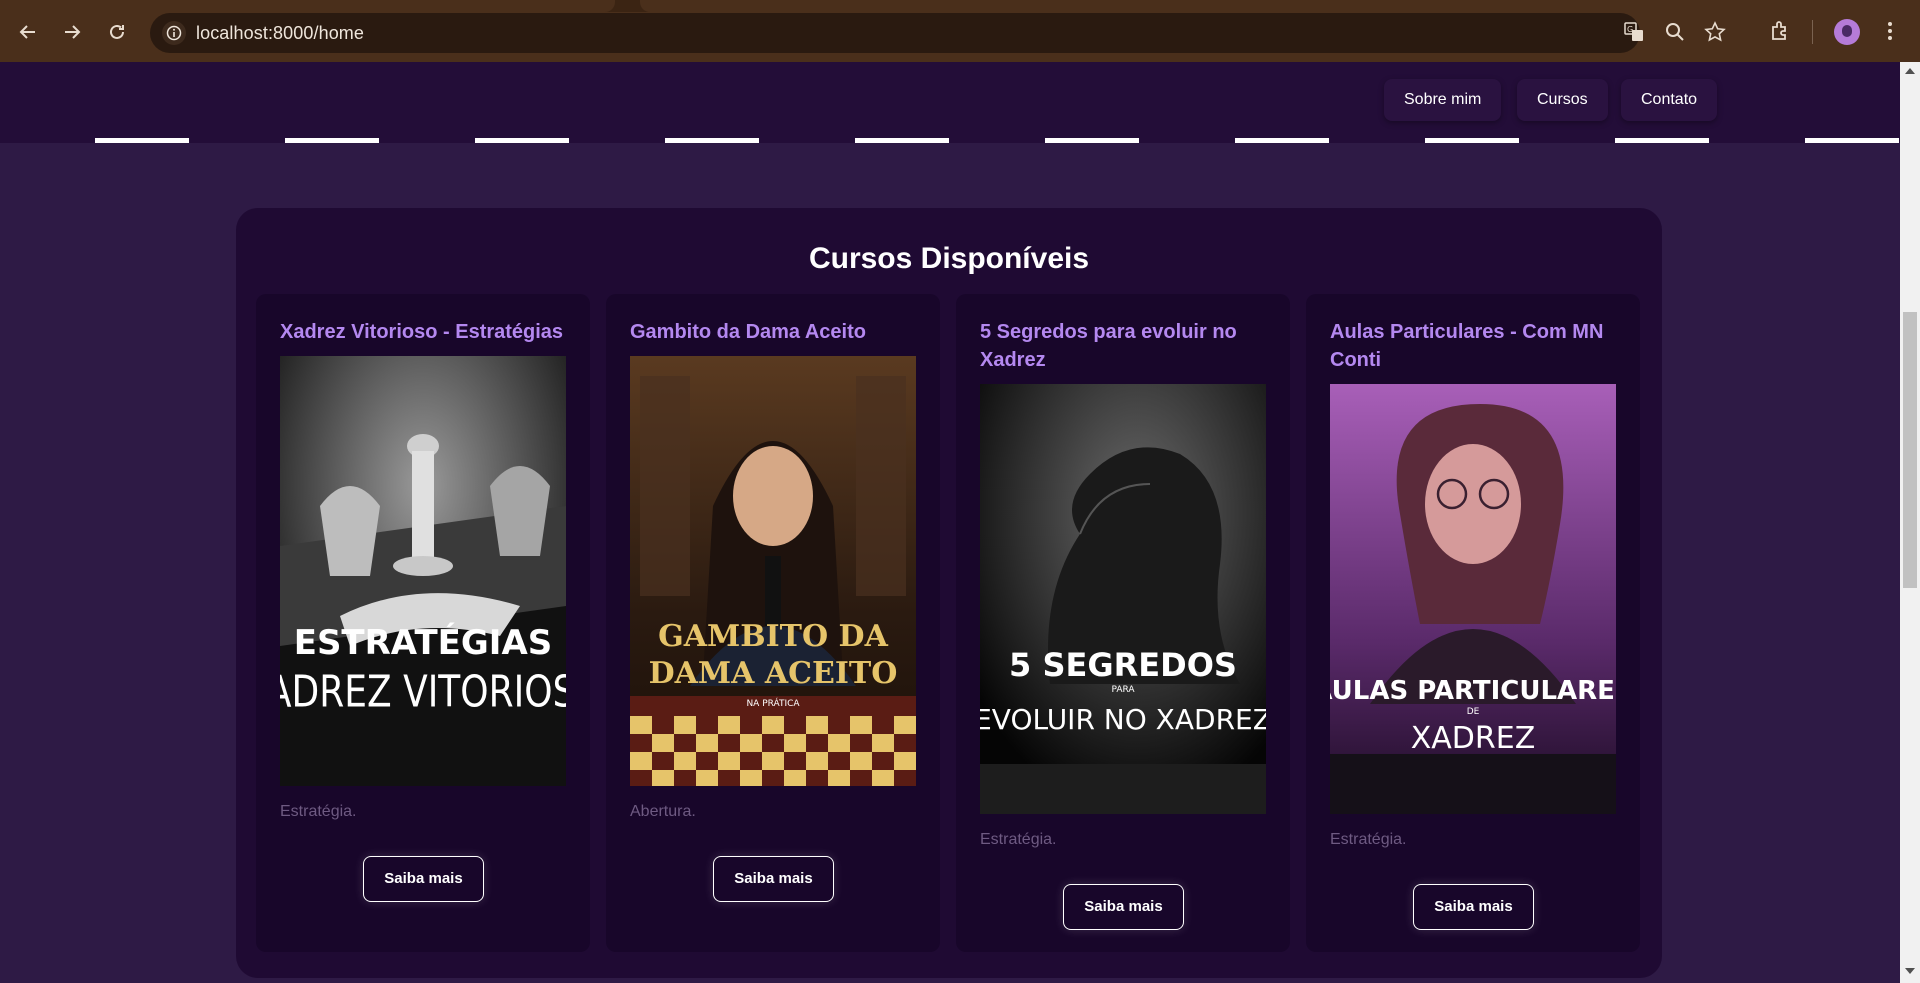 Image resolution: width=1920 pixels, height=983 pixels. I want to click on course-title: Aulas Particulares - Com MN Conti, so click(1475, 346).